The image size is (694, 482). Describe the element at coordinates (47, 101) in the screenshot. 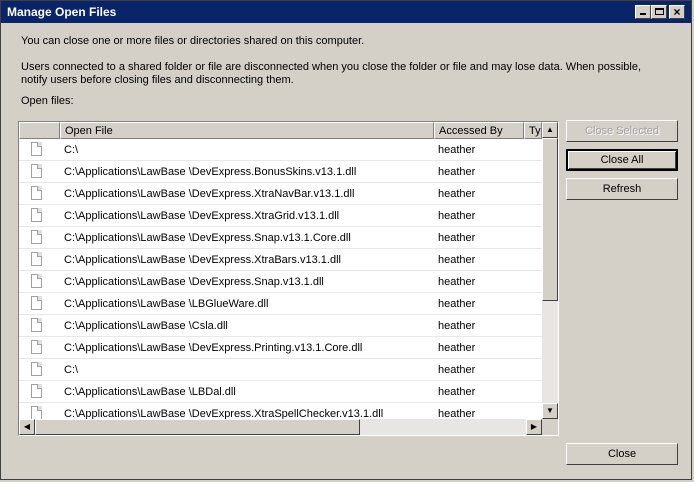

I see `open-files-label: Open files:` at that location.